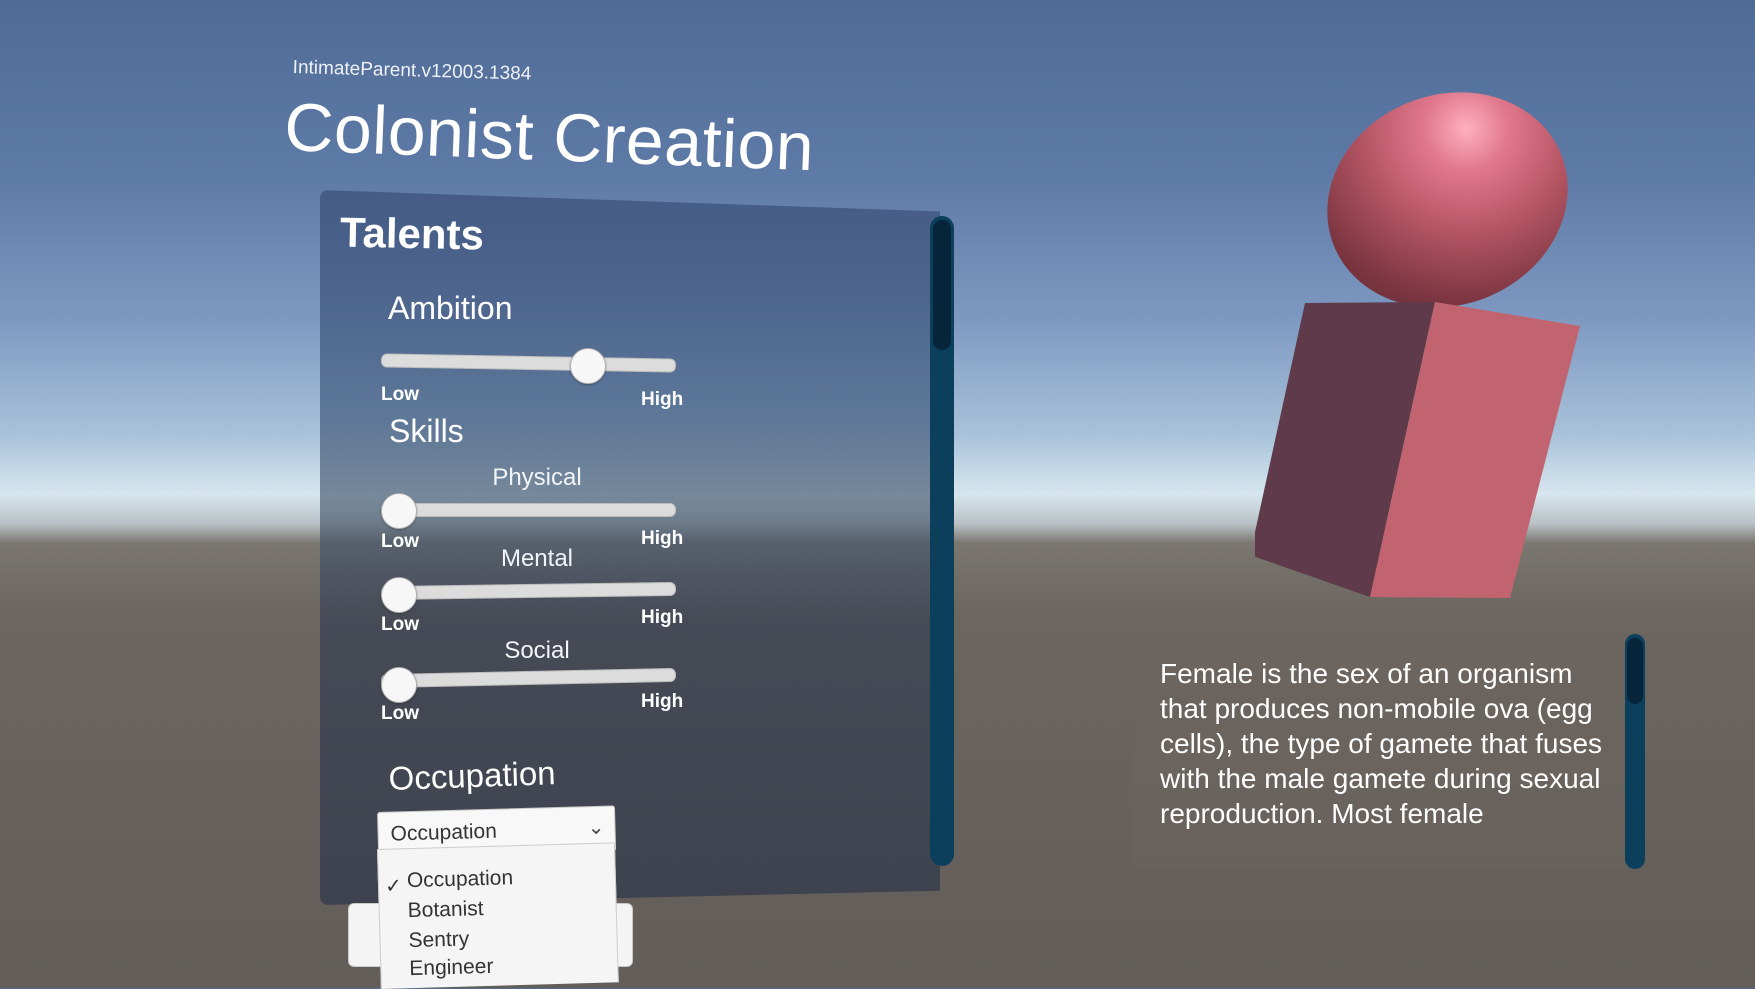 This screenshot has width=1755, height=989. Describe the element at coordinates (399, 595) in the screenshot. I see `mental-slider-thumb` at that location.